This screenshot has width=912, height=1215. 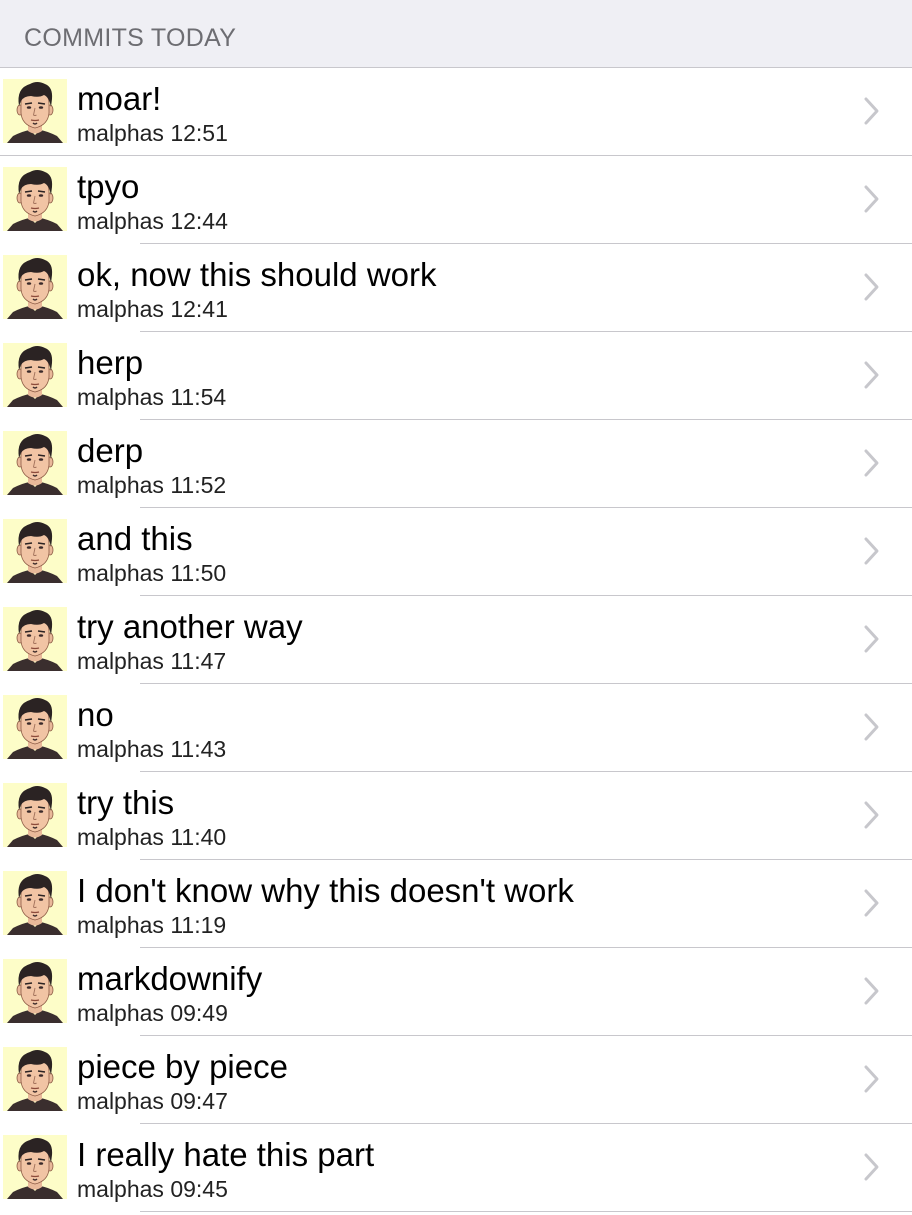 I want to click on section-header: COMMITS TODAY, so click(x=456, y=34).